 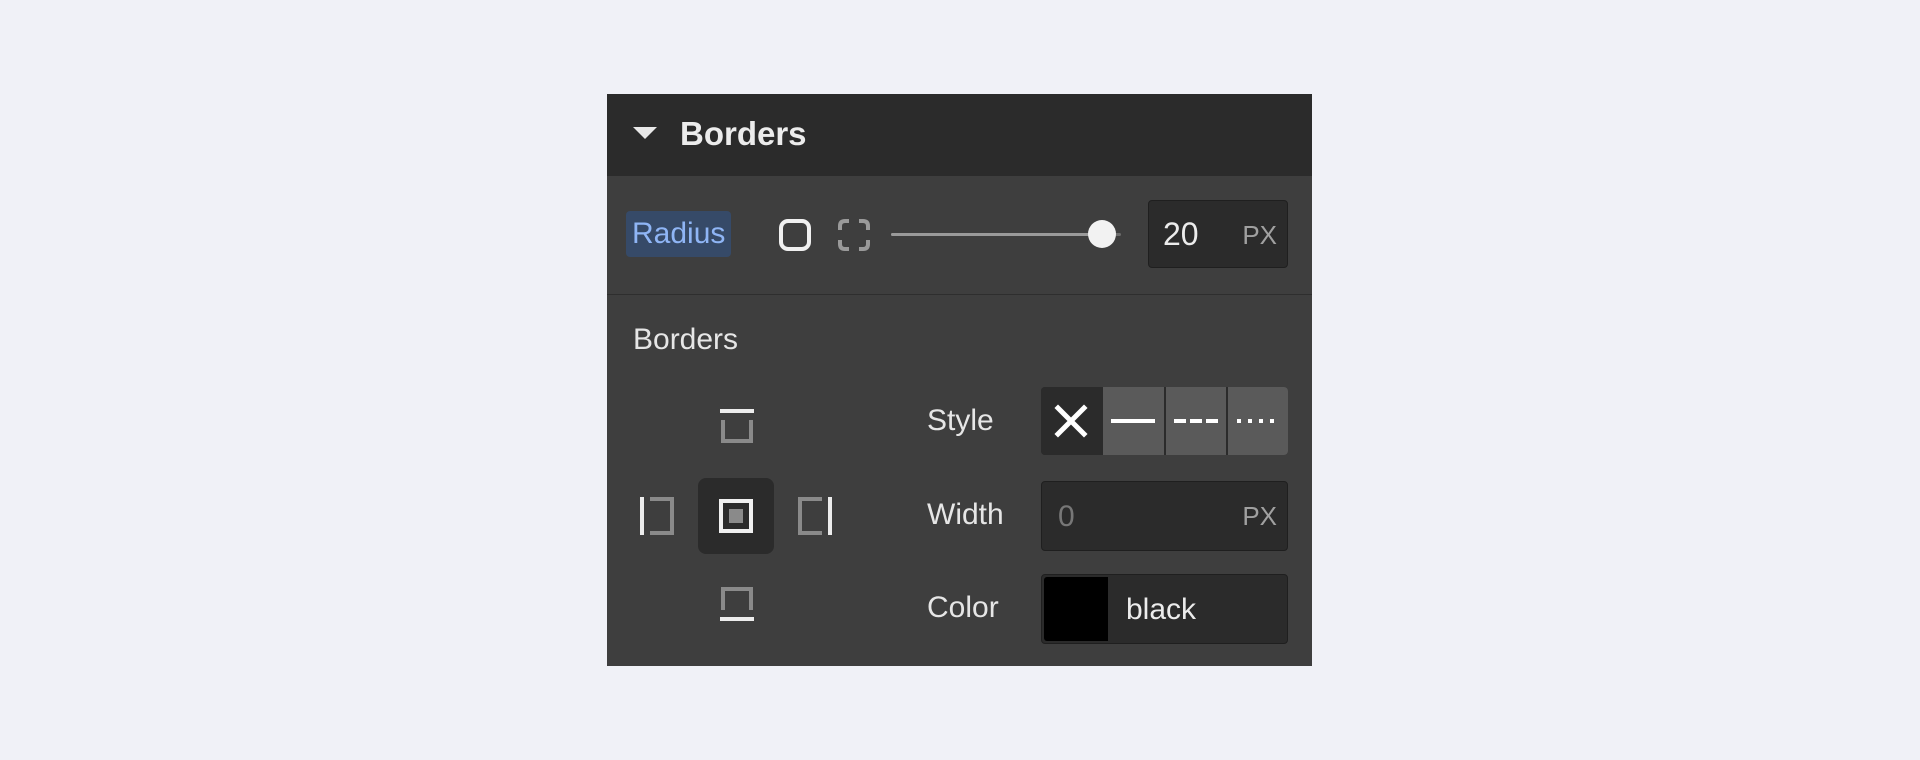 I want to click on radius-slider-fill, so click(x=996, y=234).